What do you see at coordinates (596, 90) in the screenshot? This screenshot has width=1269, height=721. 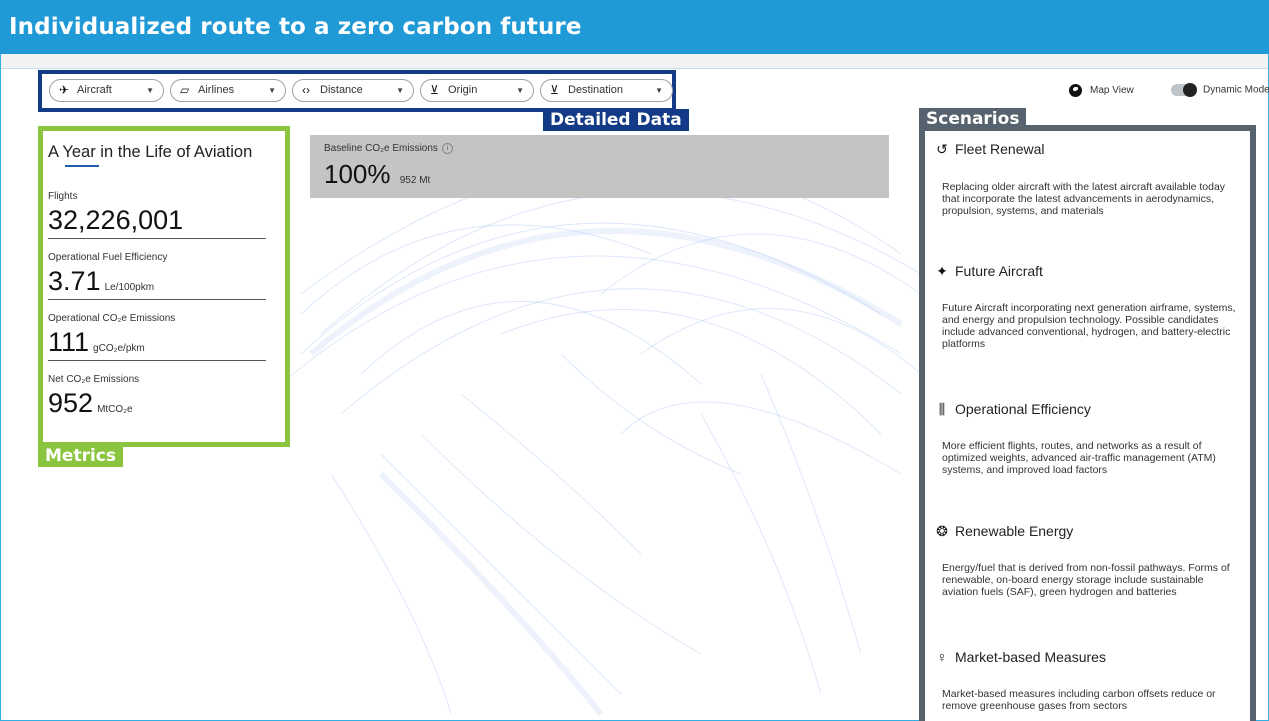 I see `filter-label: Destination` at bounding box center [596, 90].